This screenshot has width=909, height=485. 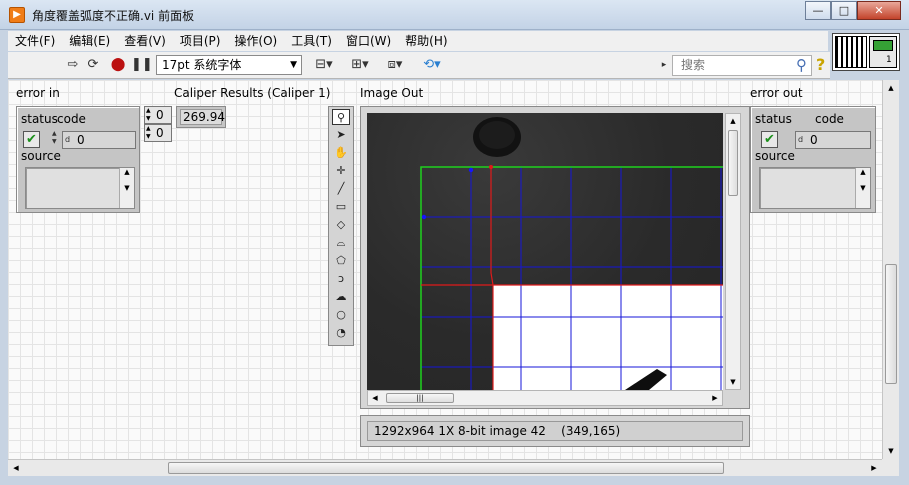 What do you see at coordinates (341, 207) in the screenshot?
I see `rectangle-tool-icon: ▭` at bounding box center [341, 207].